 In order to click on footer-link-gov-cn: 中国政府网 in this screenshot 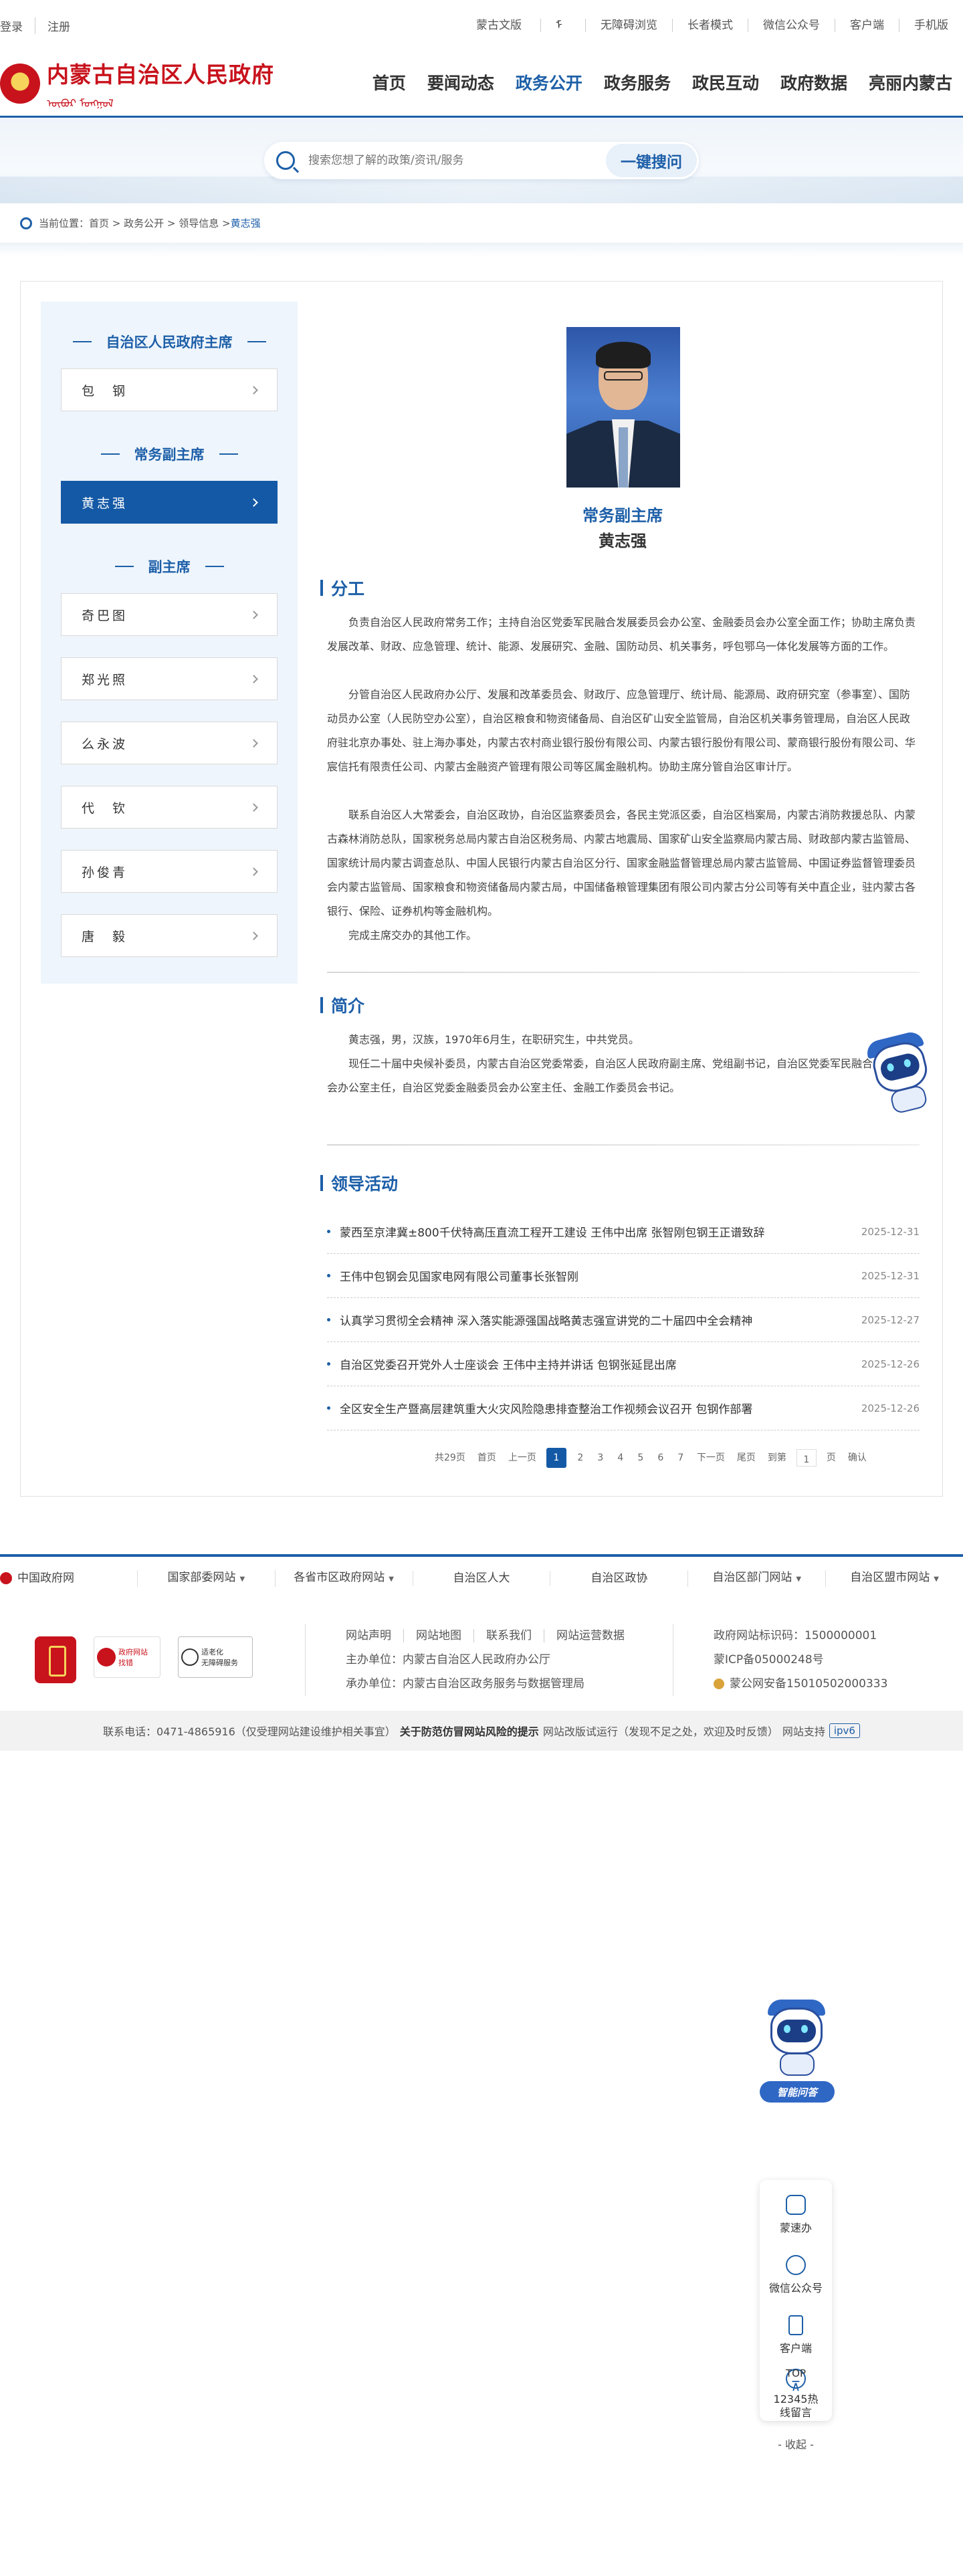, I will do `click(68, 1579)`.